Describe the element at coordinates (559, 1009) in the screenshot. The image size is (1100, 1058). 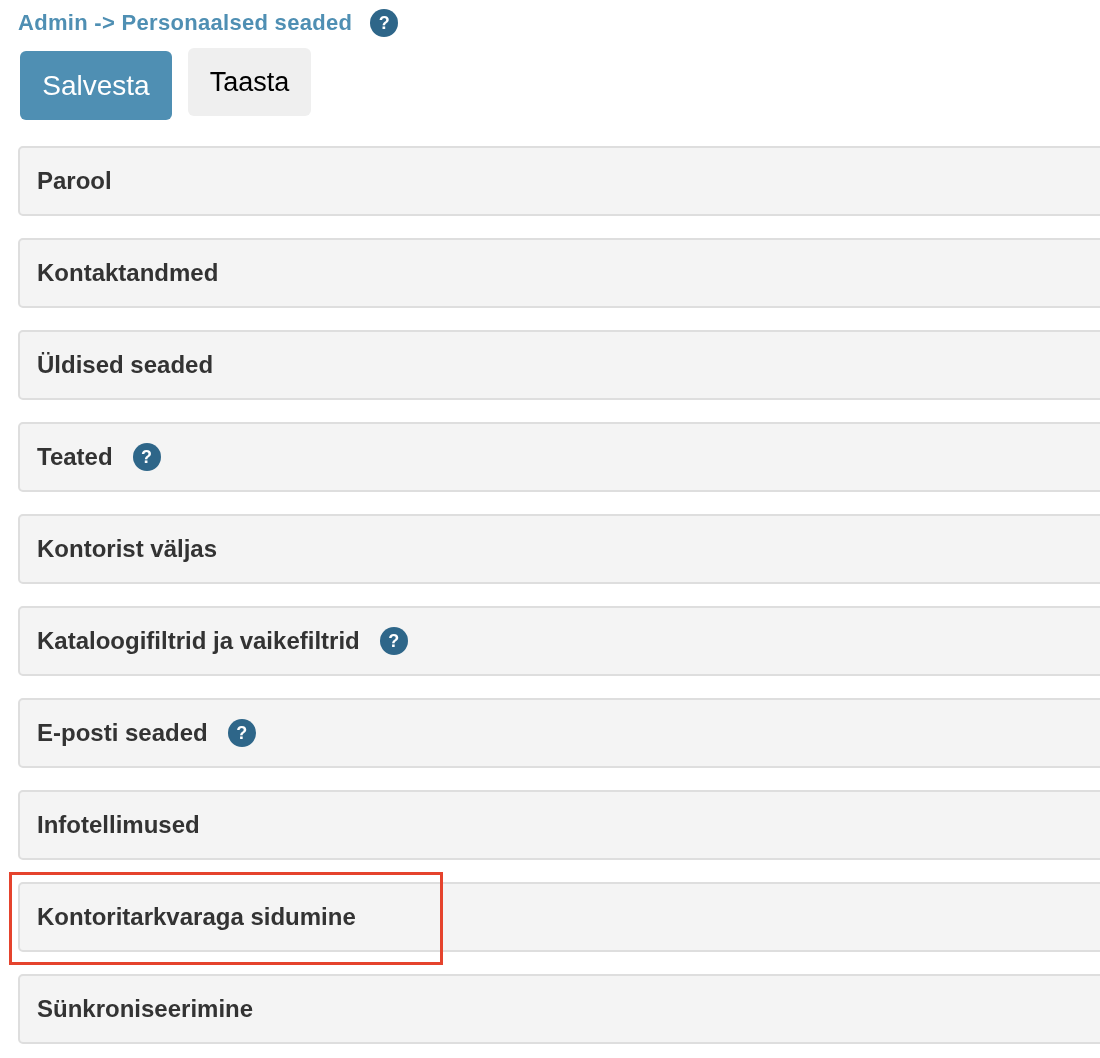
I see `section-header: Sünkroniseerimine` at that location.